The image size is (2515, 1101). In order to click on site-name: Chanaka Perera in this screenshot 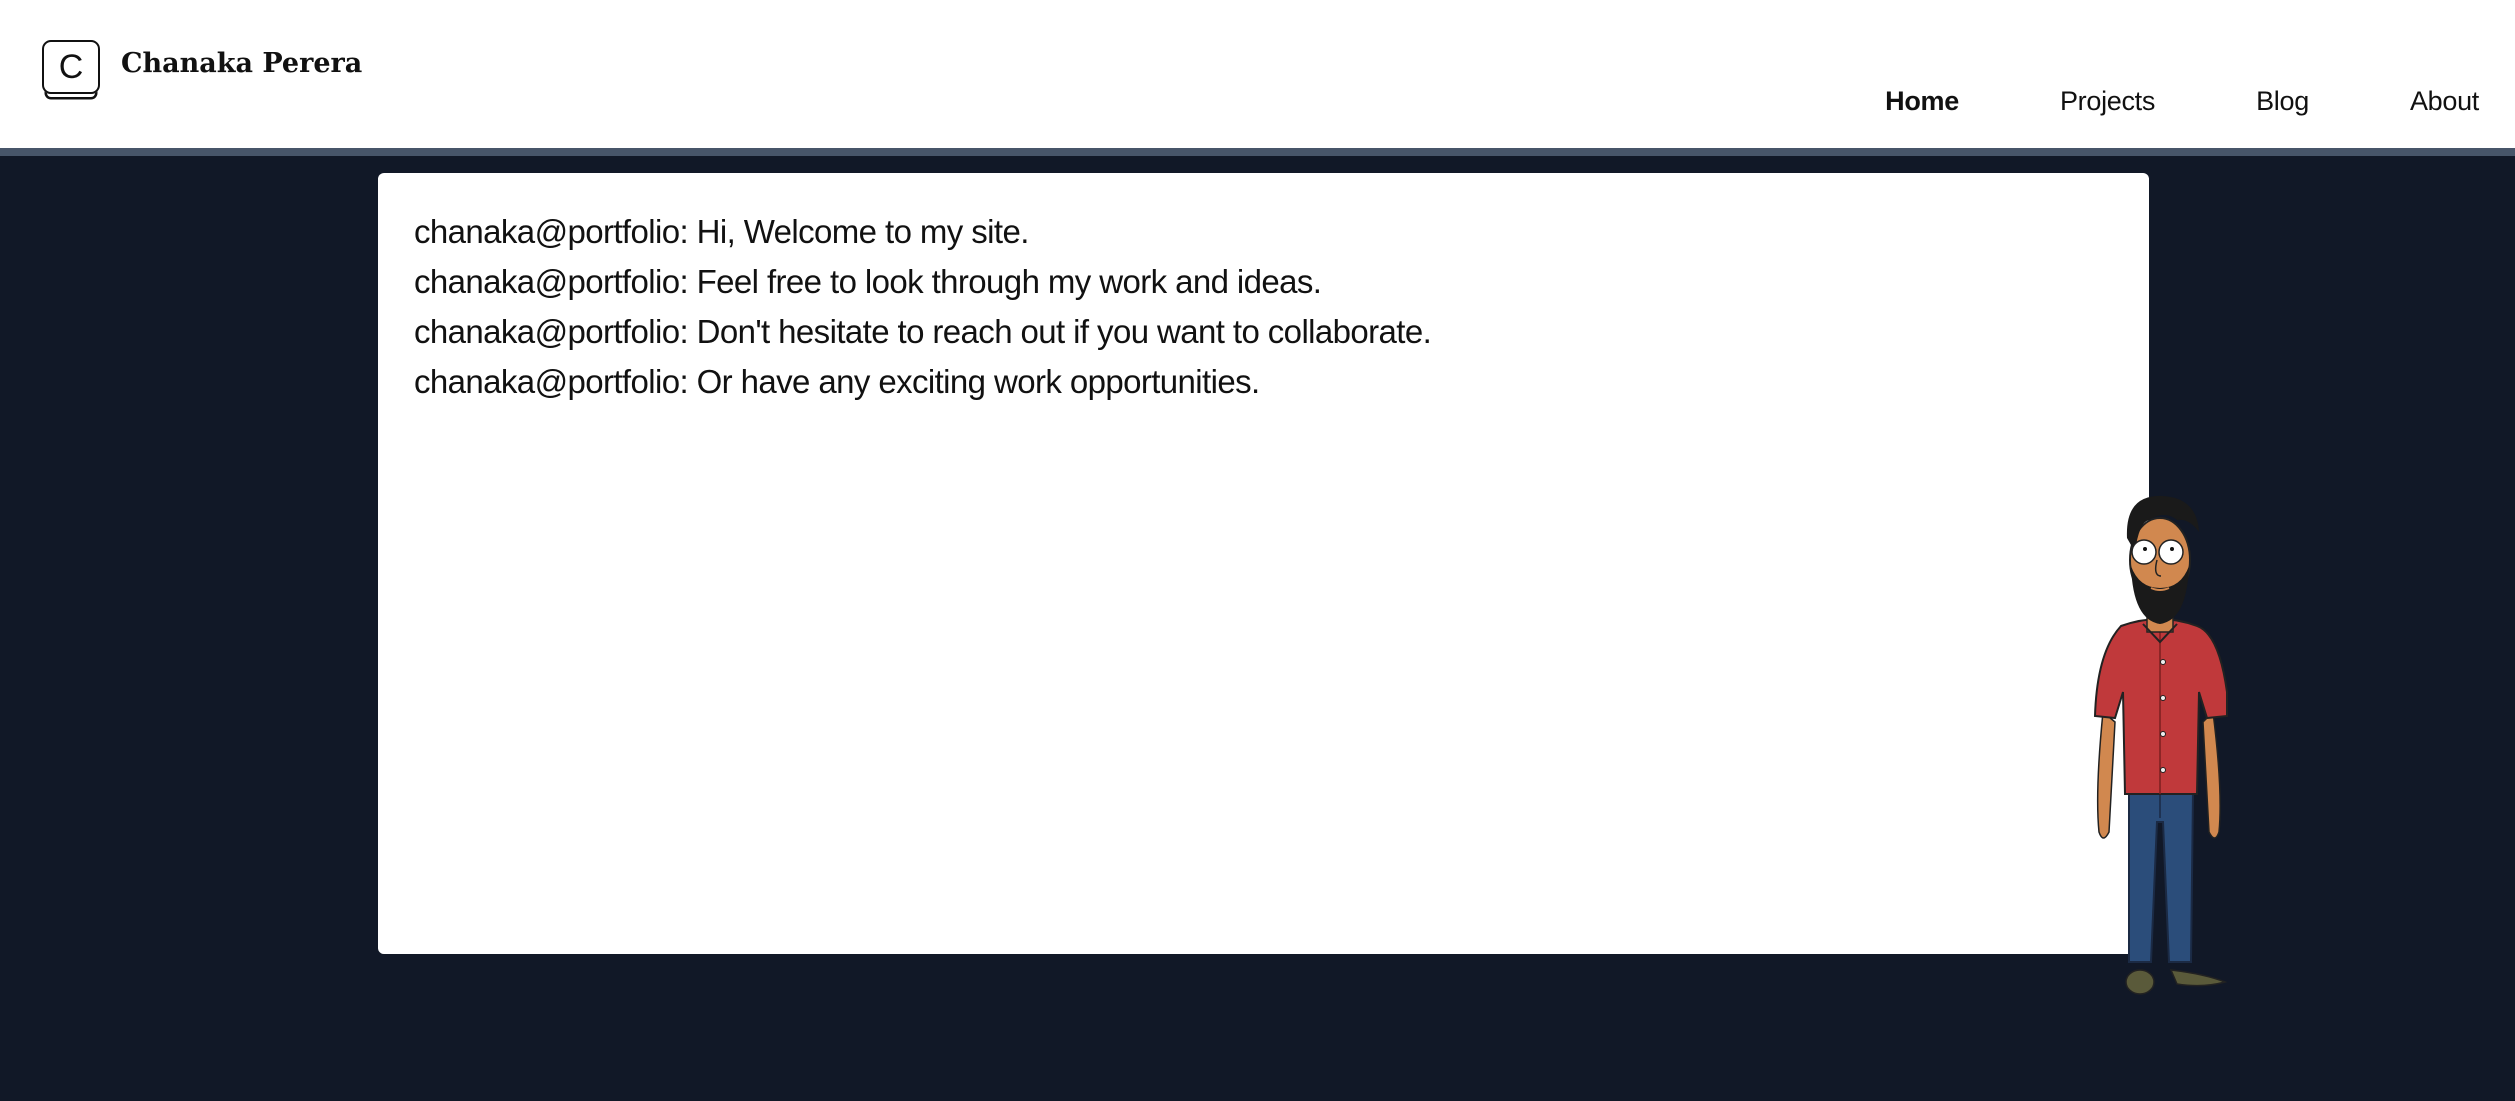, I will do `click(241, 63)`.